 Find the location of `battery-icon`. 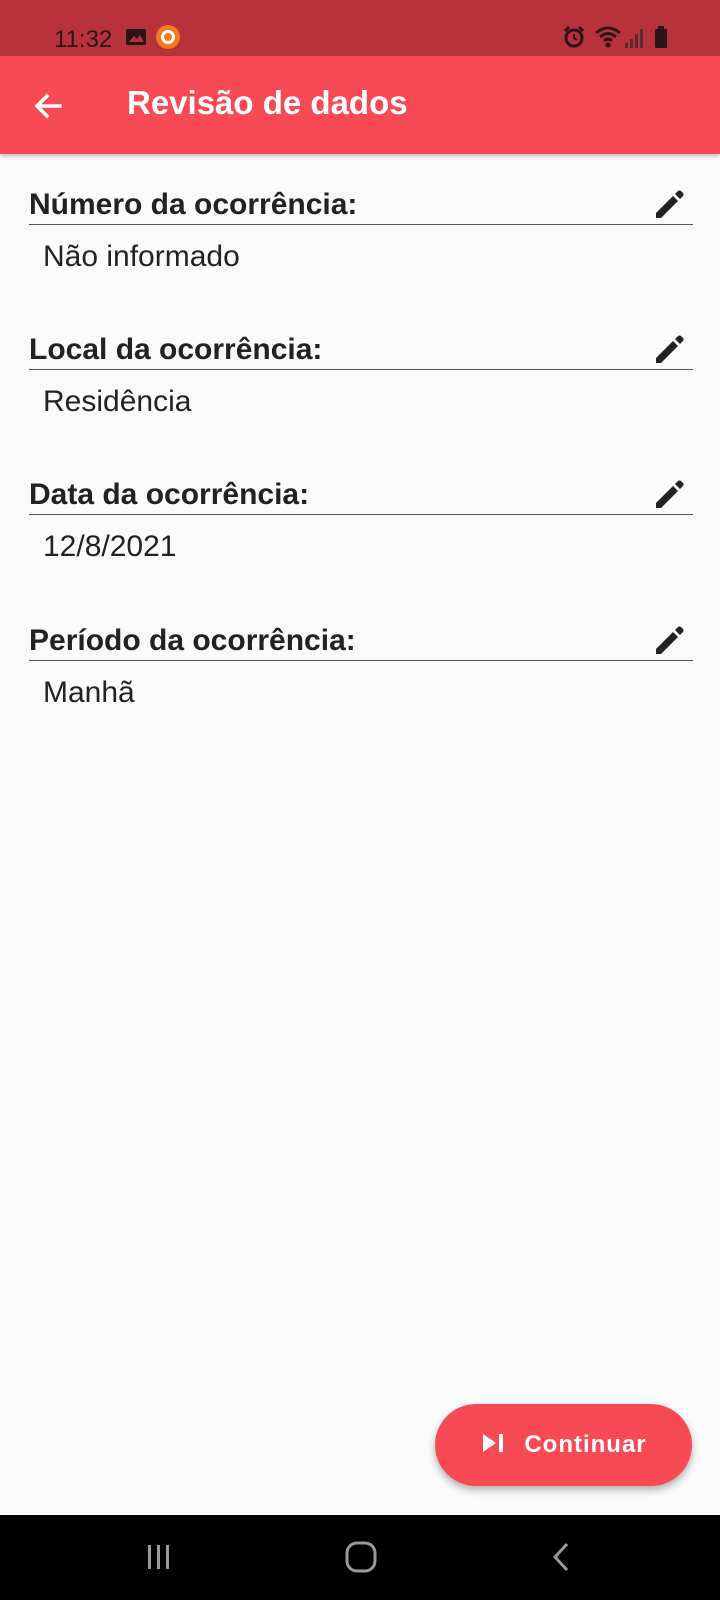

battery-icon is located at coordinates (661, 39).